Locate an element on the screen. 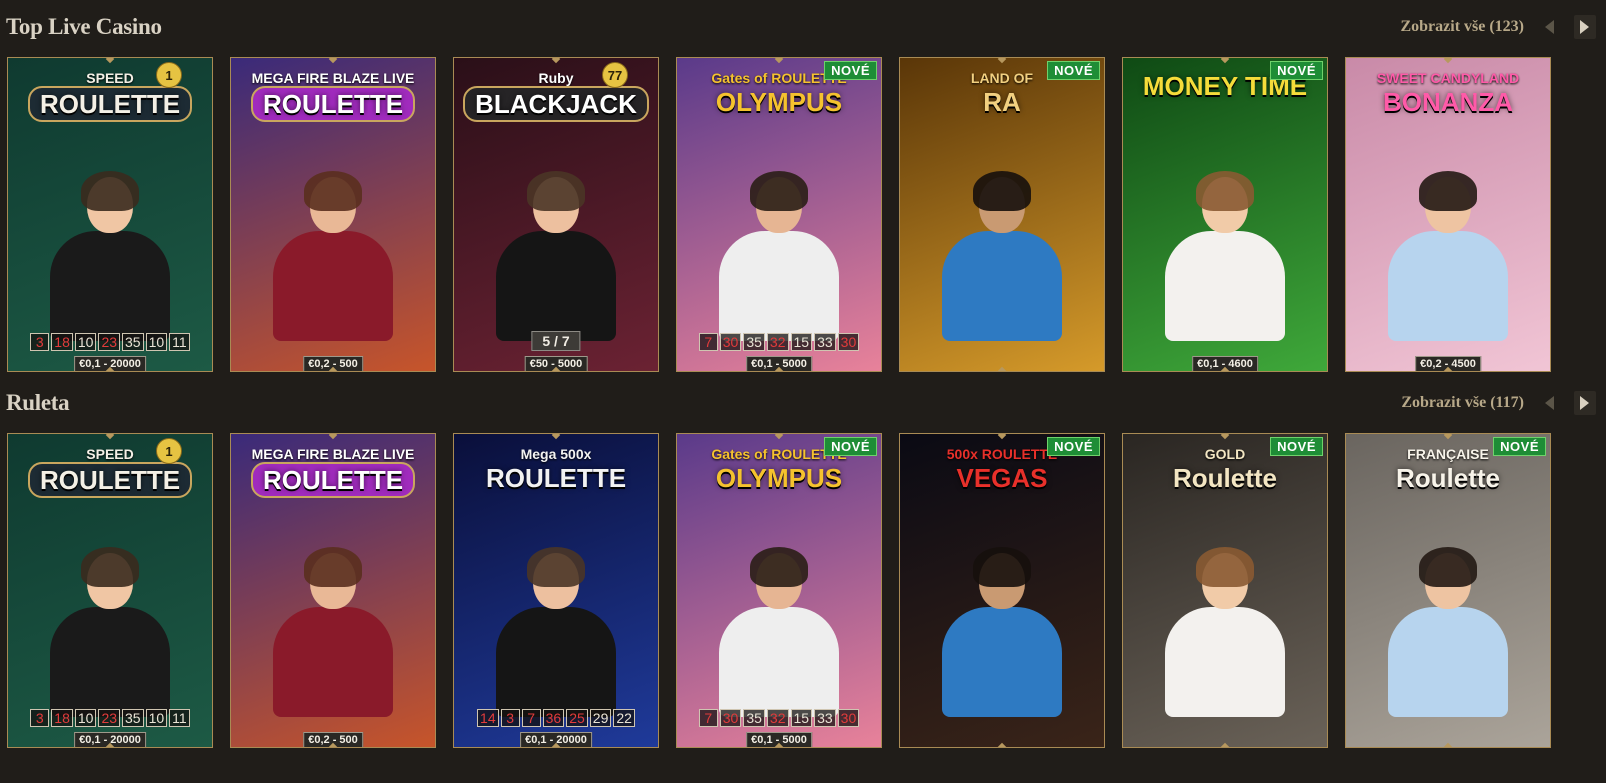 This screenshot has height=783, width=1606. bet-limit: €50 - 5000 is located at coordinates (556, 363).